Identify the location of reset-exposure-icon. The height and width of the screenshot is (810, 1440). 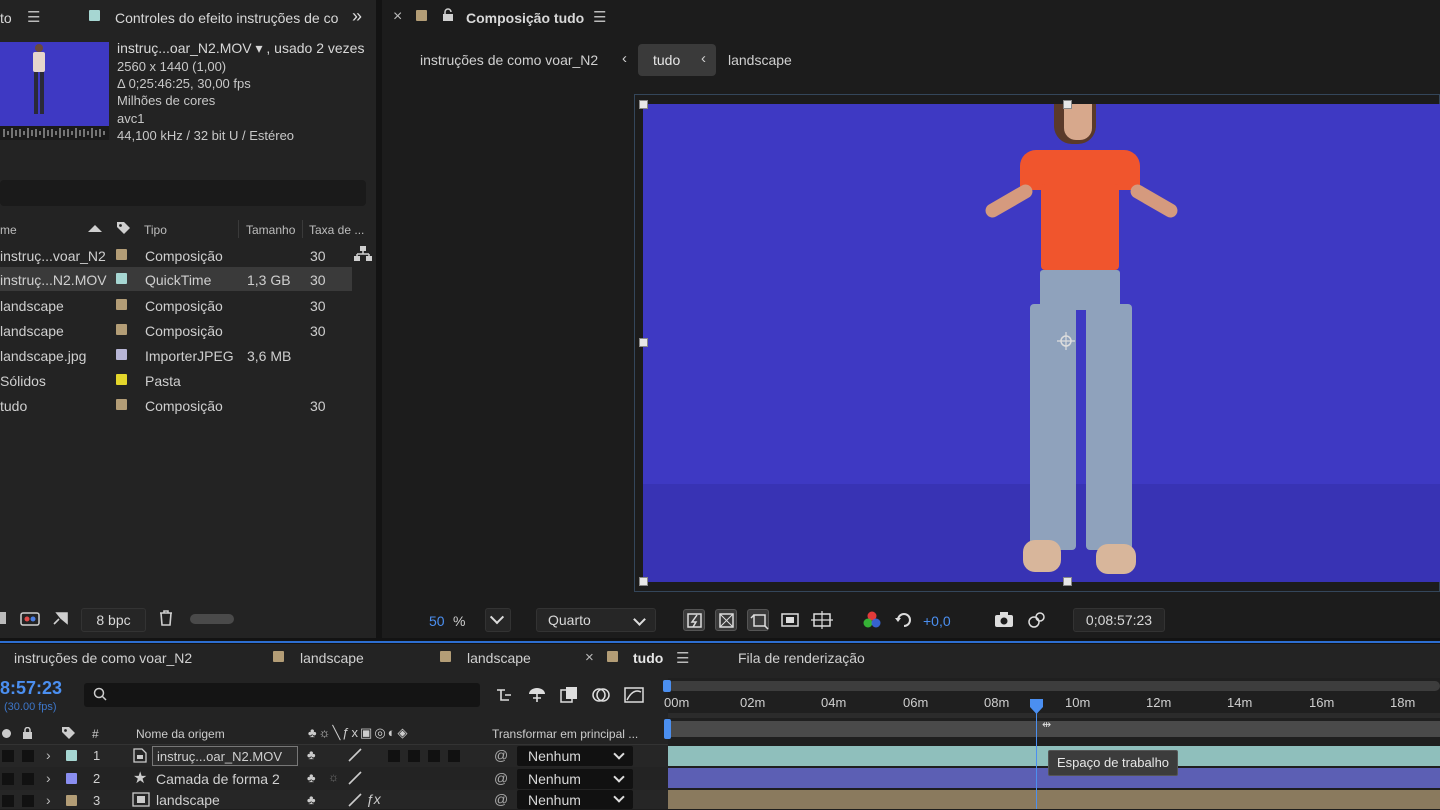
(904, 620).